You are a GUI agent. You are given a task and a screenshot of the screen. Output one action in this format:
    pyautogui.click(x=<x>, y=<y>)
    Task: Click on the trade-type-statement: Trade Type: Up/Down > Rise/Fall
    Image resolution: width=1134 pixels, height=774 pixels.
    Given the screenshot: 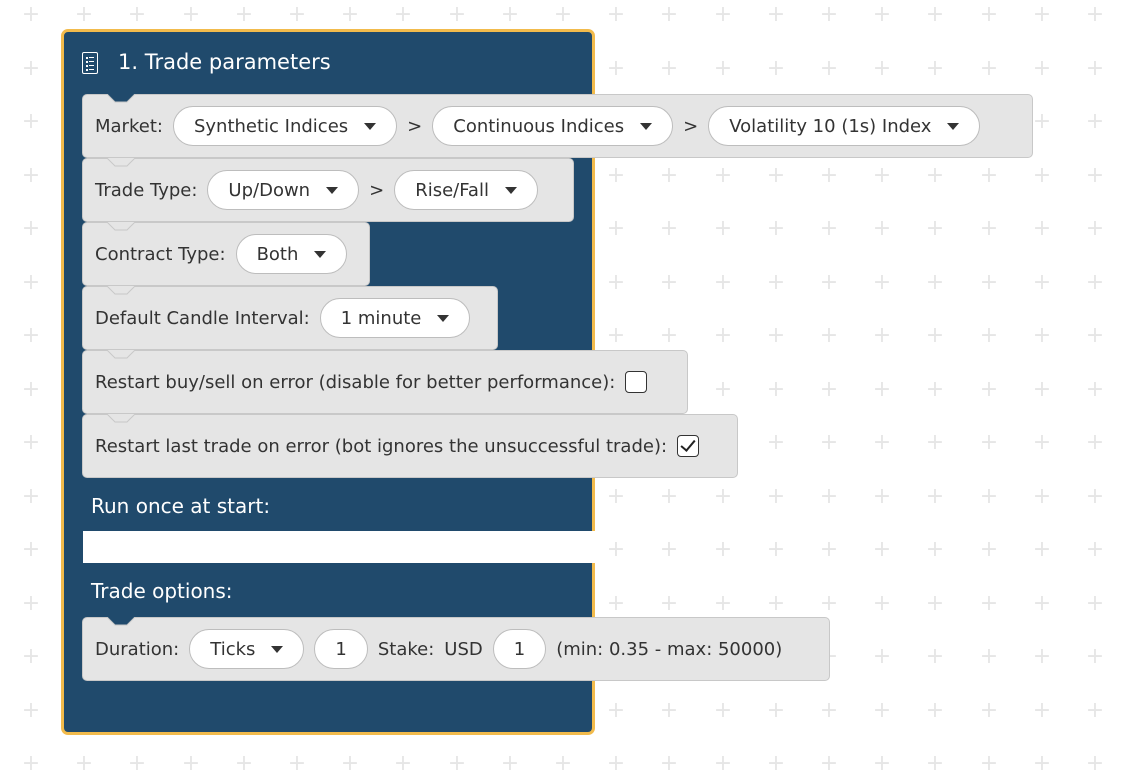 What is the action you would take?
    pyautogui.click(x=328, y=190)
    